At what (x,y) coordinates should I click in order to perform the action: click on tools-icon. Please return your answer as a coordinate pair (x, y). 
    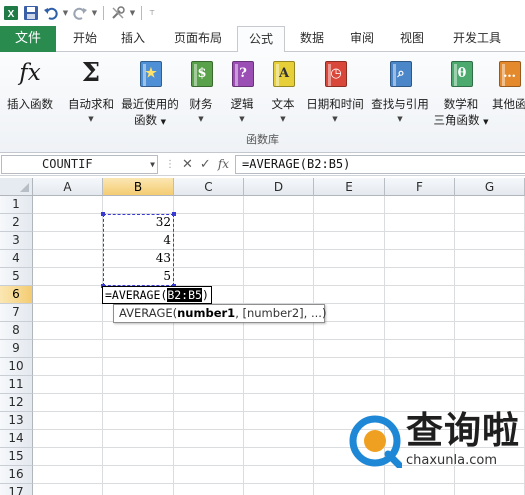
    Looking at the image, I should click on (118, 13).